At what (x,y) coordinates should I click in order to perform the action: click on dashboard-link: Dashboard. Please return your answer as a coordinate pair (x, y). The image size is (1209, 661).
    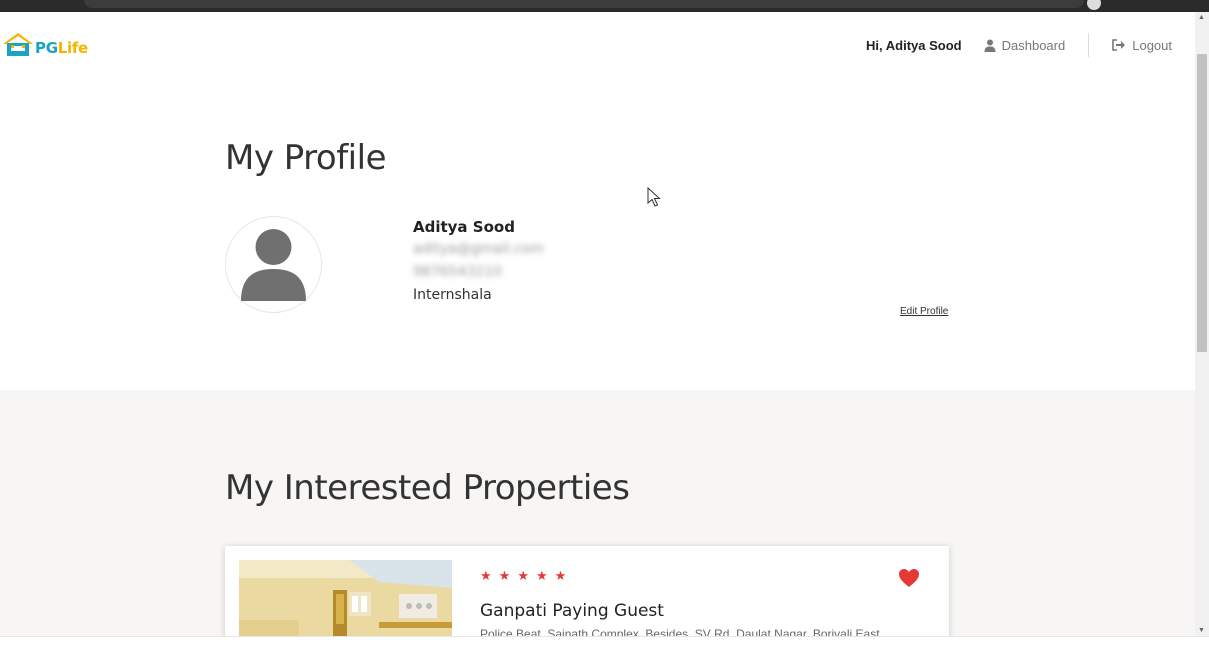
    Looking at the image, I should click on (1025, 45).